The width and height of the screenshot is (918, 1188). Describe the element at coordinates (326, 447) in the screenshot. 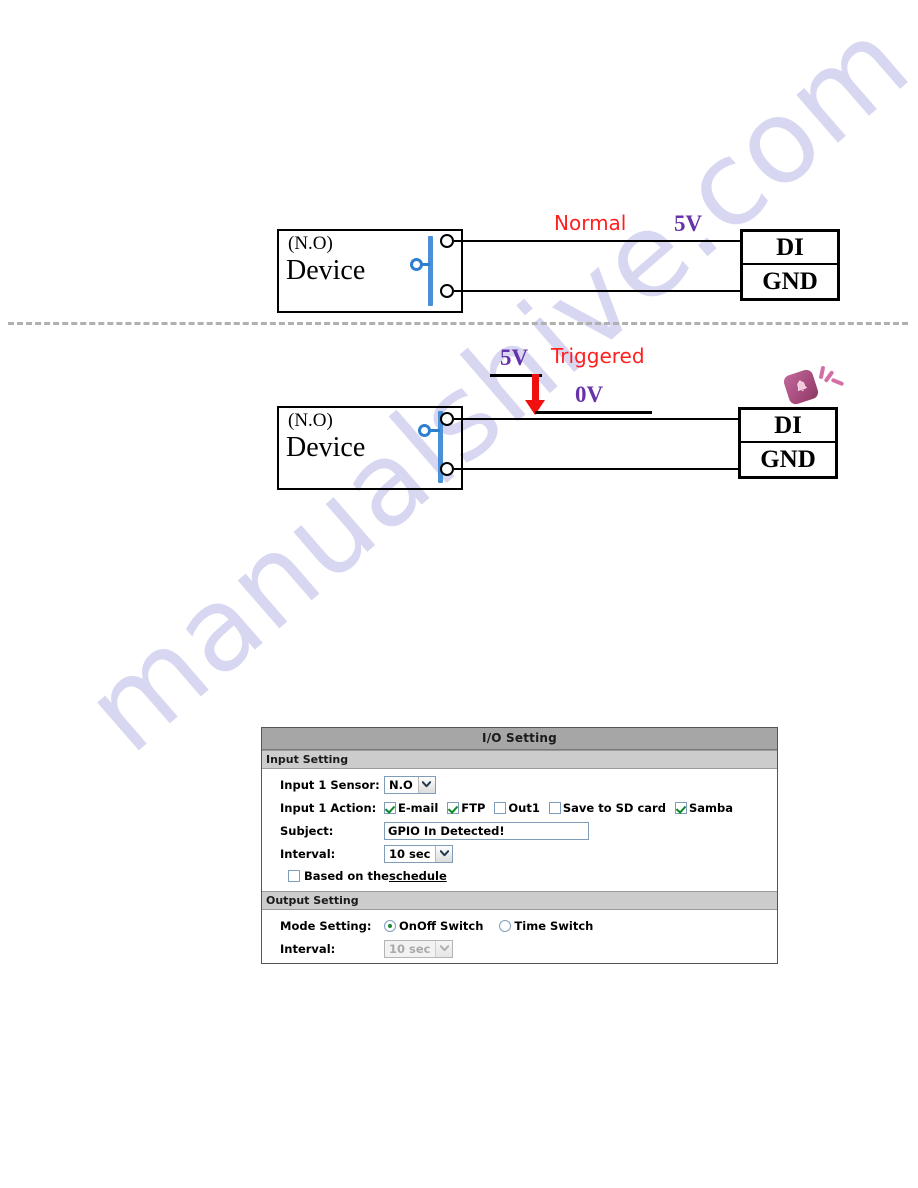

I see `device-name-label-triggered: Device` at that location.